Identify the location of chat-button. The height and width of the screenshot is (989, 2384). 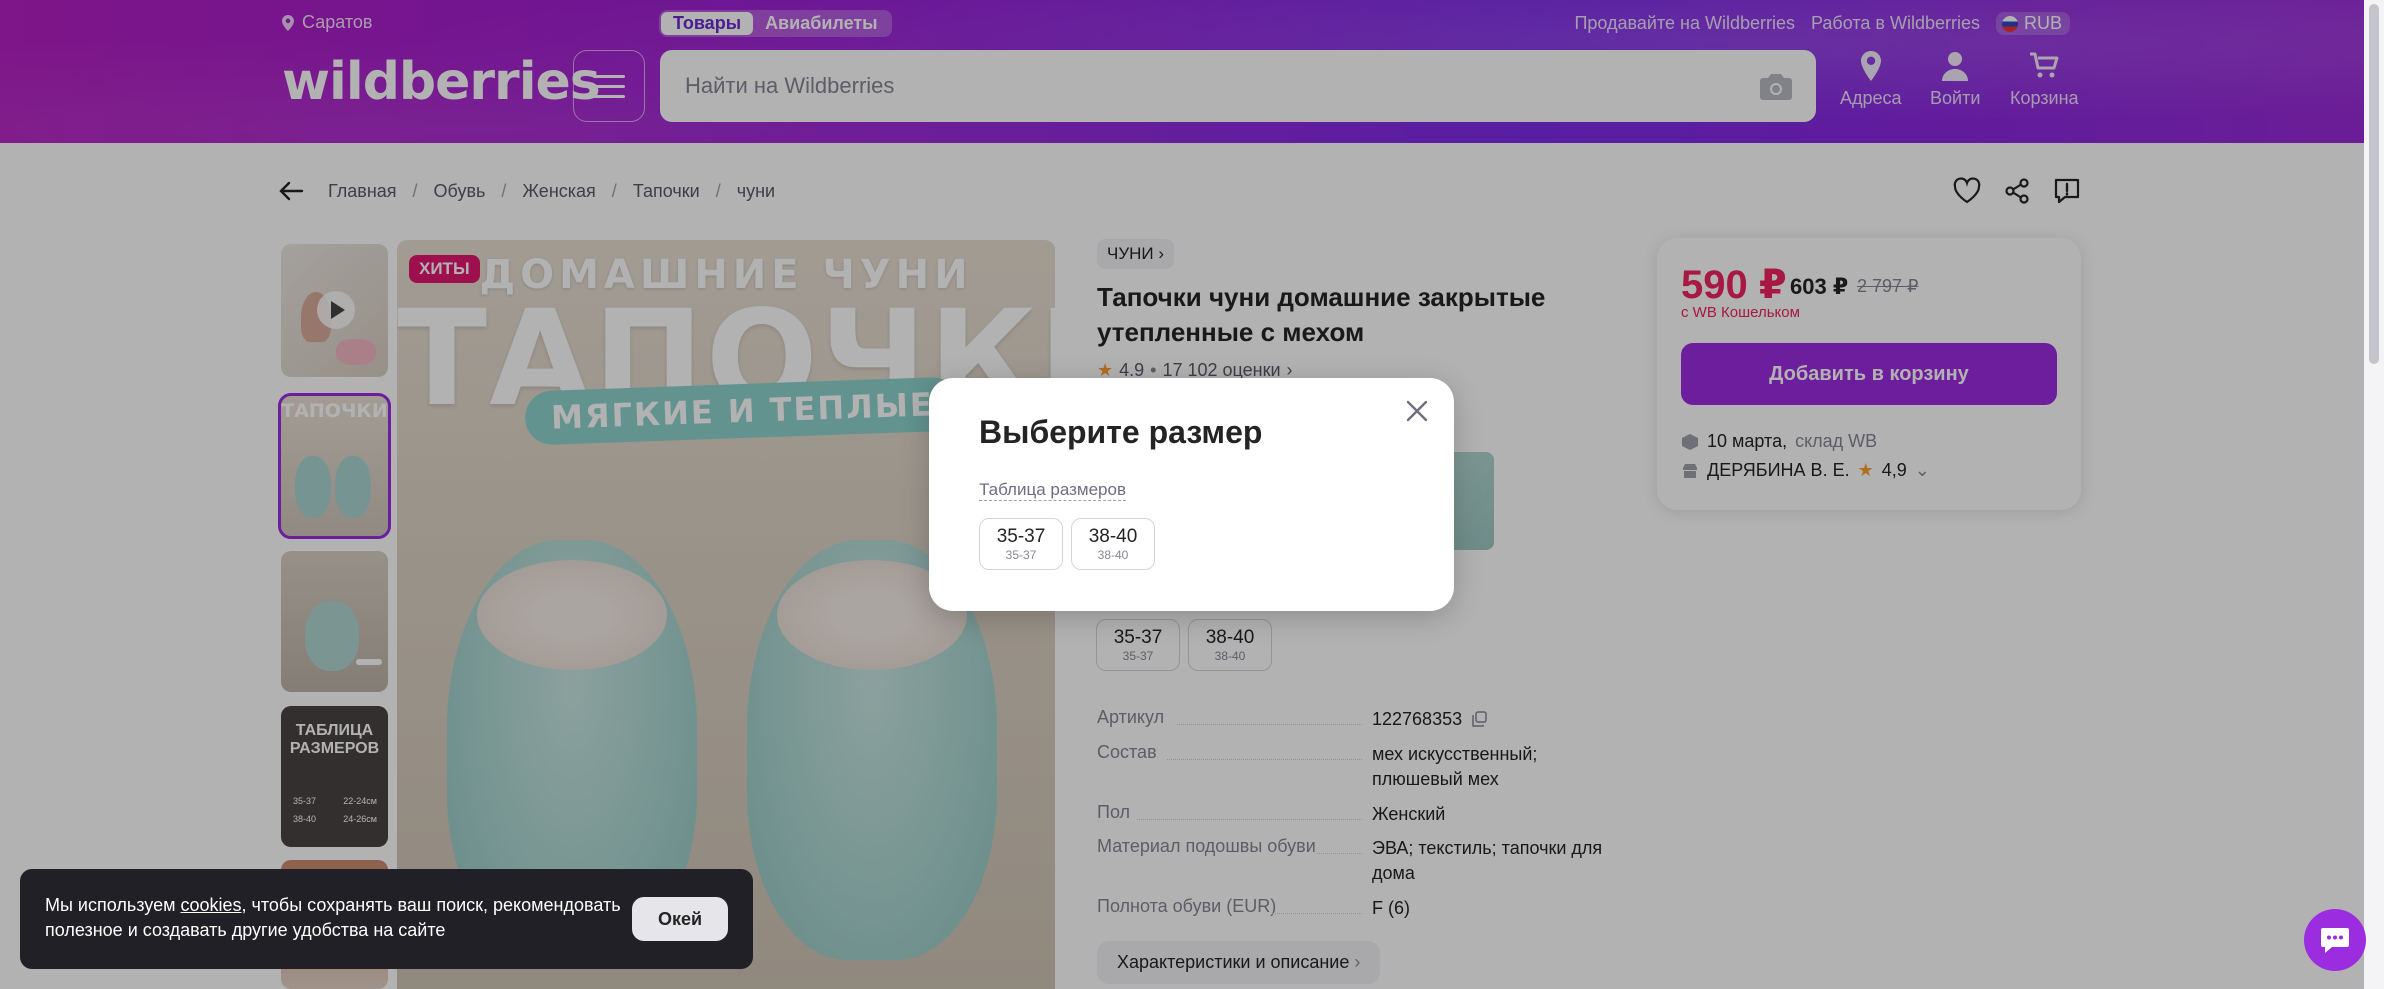
(2335, 940).